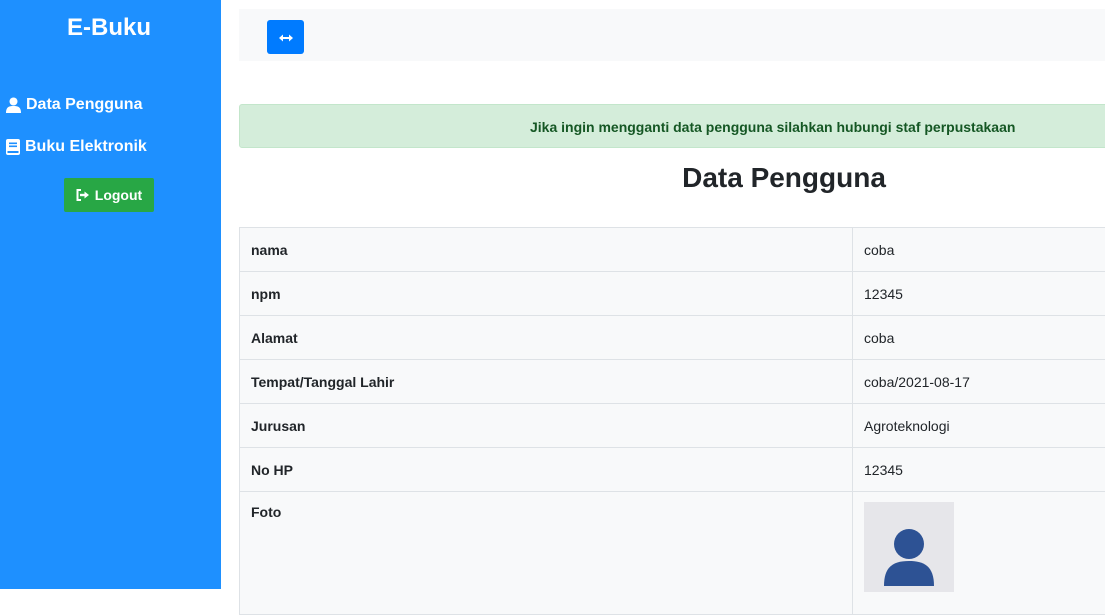  I want to click on table-row: Tempat/Tanggal Lahir coba/2021-08-17, so click(672, 382).